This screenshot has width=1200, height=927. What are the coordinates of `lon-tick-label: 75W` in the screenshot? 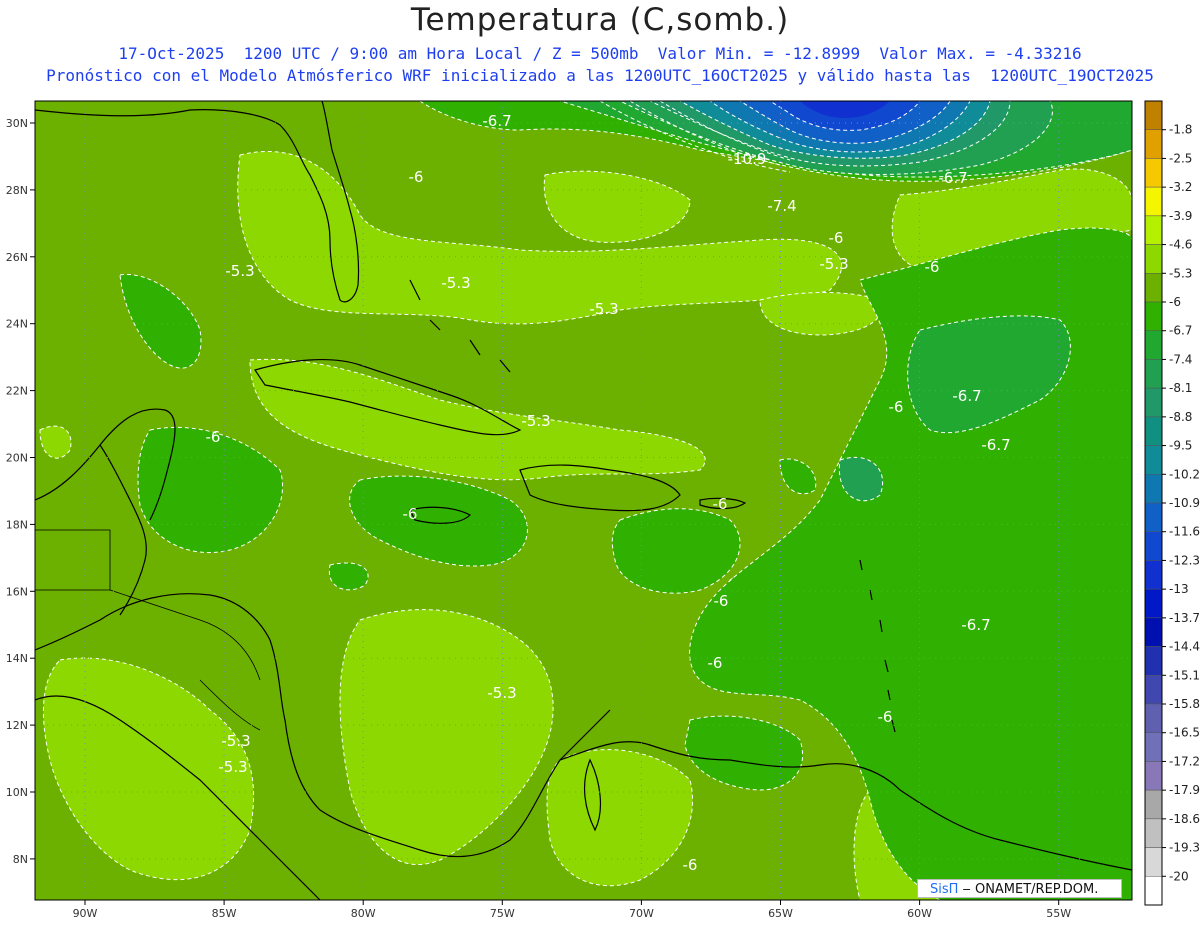 It's located at (502, 913).